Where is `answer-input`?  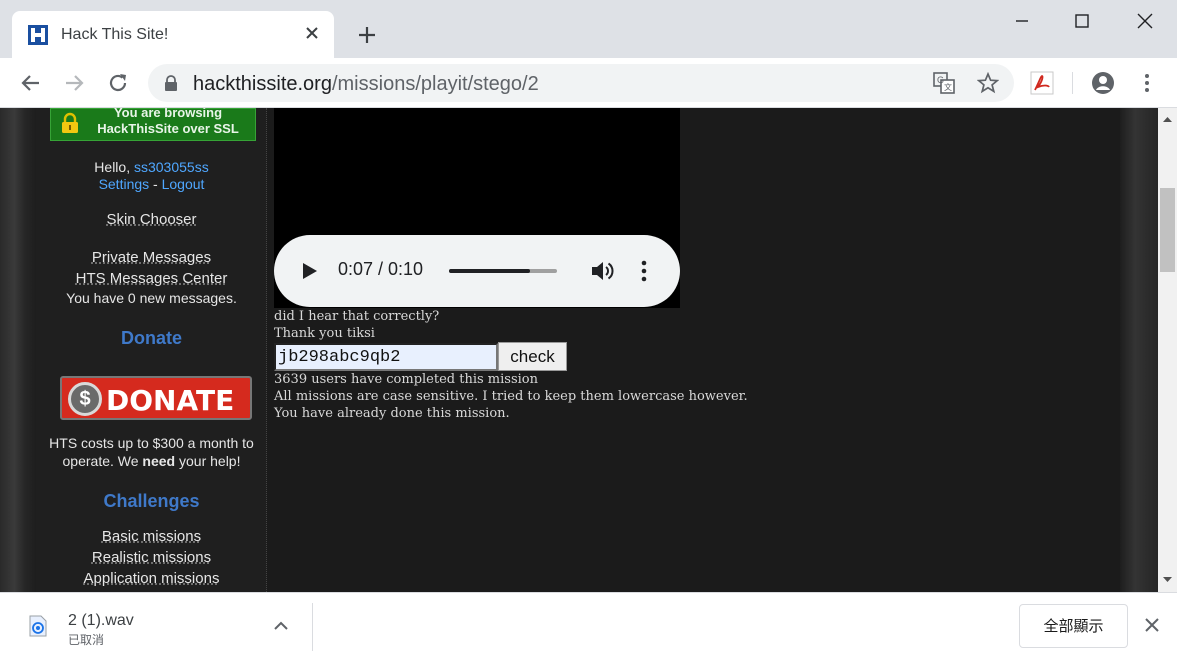 answer-input is located at coordinates (386, 357).